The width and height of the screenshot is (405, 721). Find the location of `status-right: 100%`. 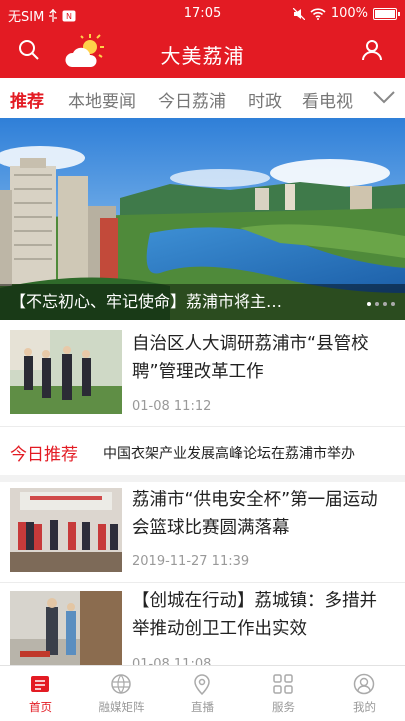

status-right: 100% is located at coordinates (346, 13).